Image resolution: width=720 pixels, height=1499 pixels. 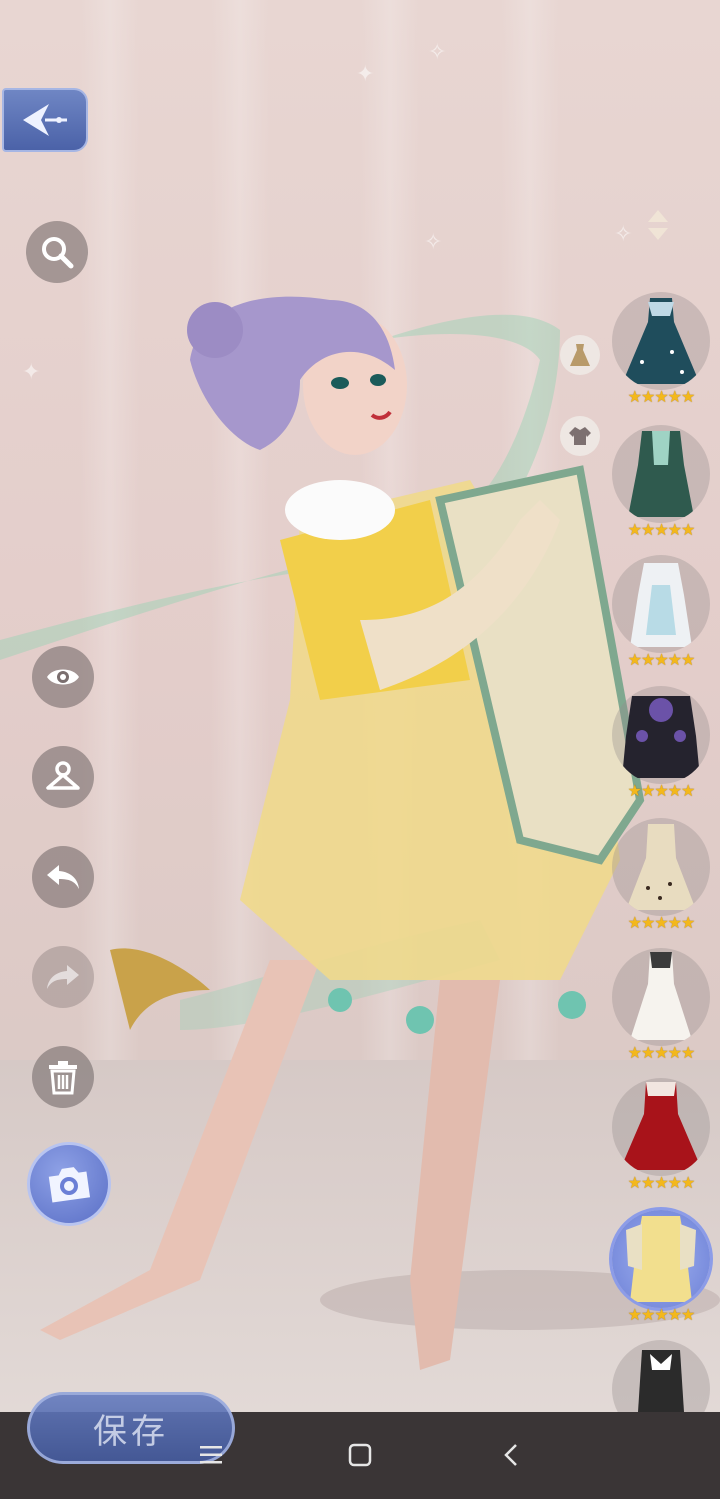 I want to click on outfit-item-selected: ★★★★★, so click(x=661, y=1269).